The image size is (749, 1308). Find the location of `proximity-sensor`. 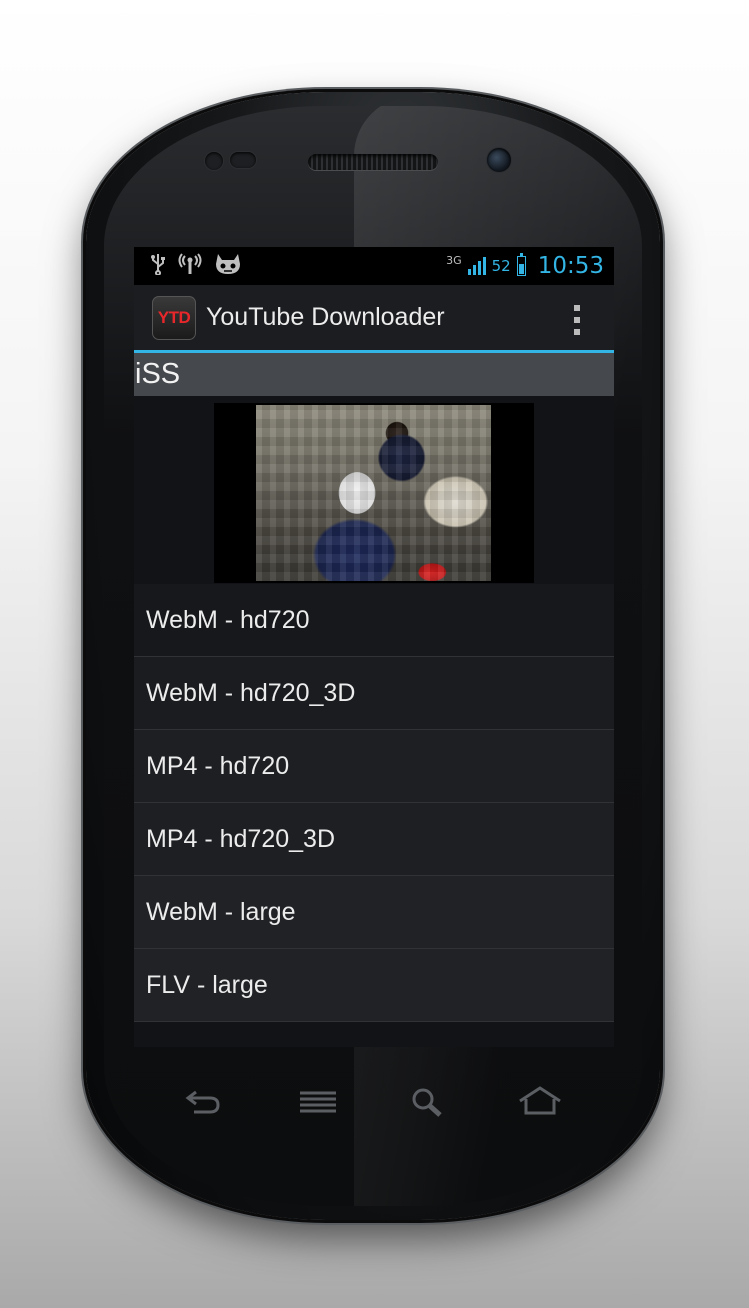

proximity-sensor is located at coordinates (214, 161).